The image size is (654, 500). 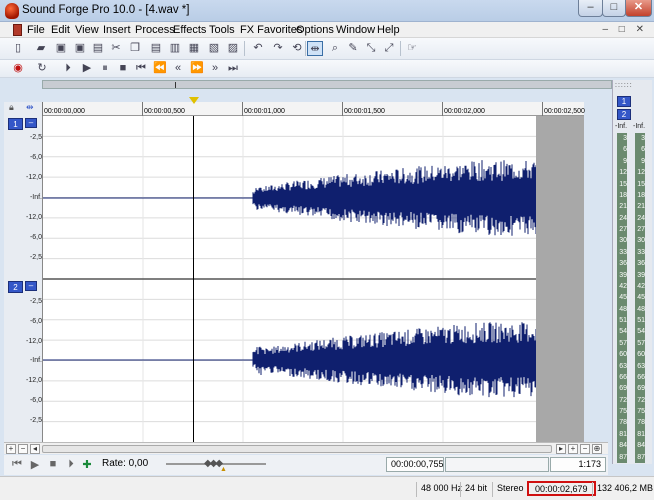 What do you see at coordinates (623, 457) in the screenshot?
I see `meter-scale-left: 87` at bounding box center [623, 457].